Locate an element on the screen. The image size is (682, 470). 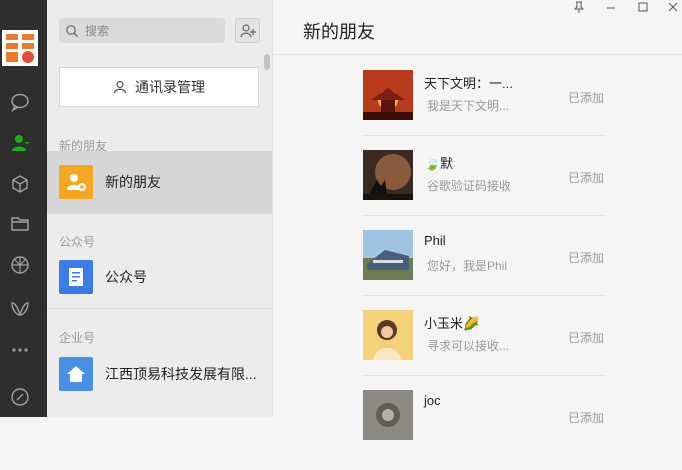
mini-program-icon is located at coordinates (20, 309).